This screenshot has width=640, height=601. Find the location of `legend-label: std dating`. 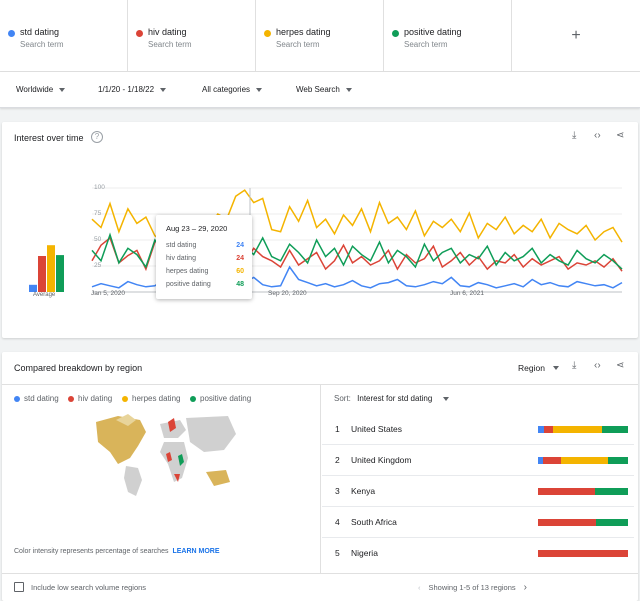

legend-label: std dating is located at coordinates (41, 398).